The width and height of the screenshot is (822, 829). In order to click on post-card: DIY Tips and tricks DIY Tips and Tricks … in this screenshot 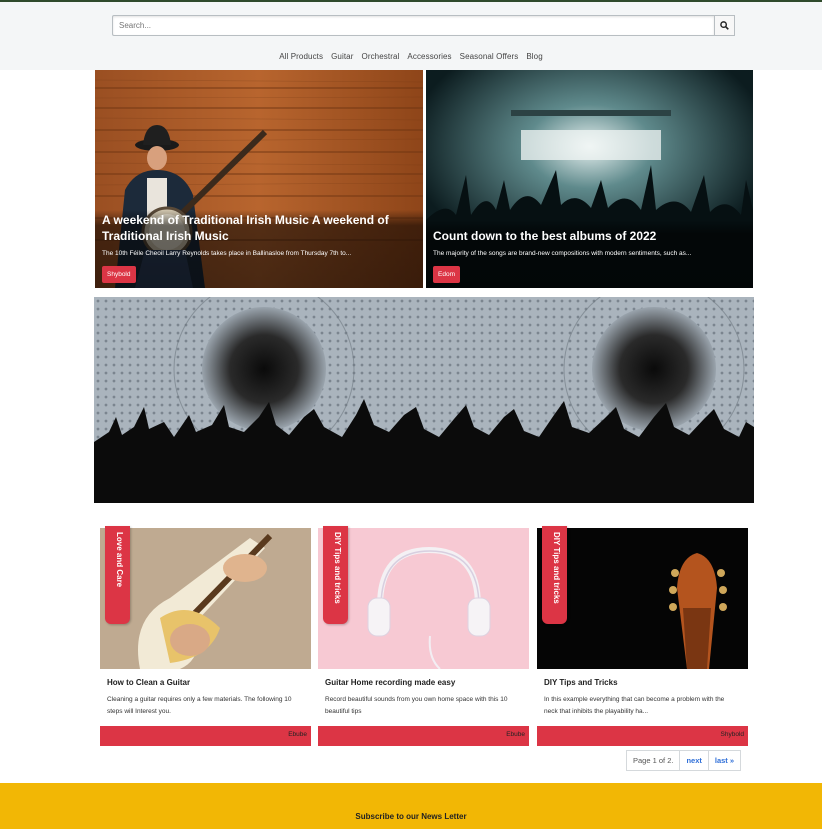, I will do `click(642, 636)`.